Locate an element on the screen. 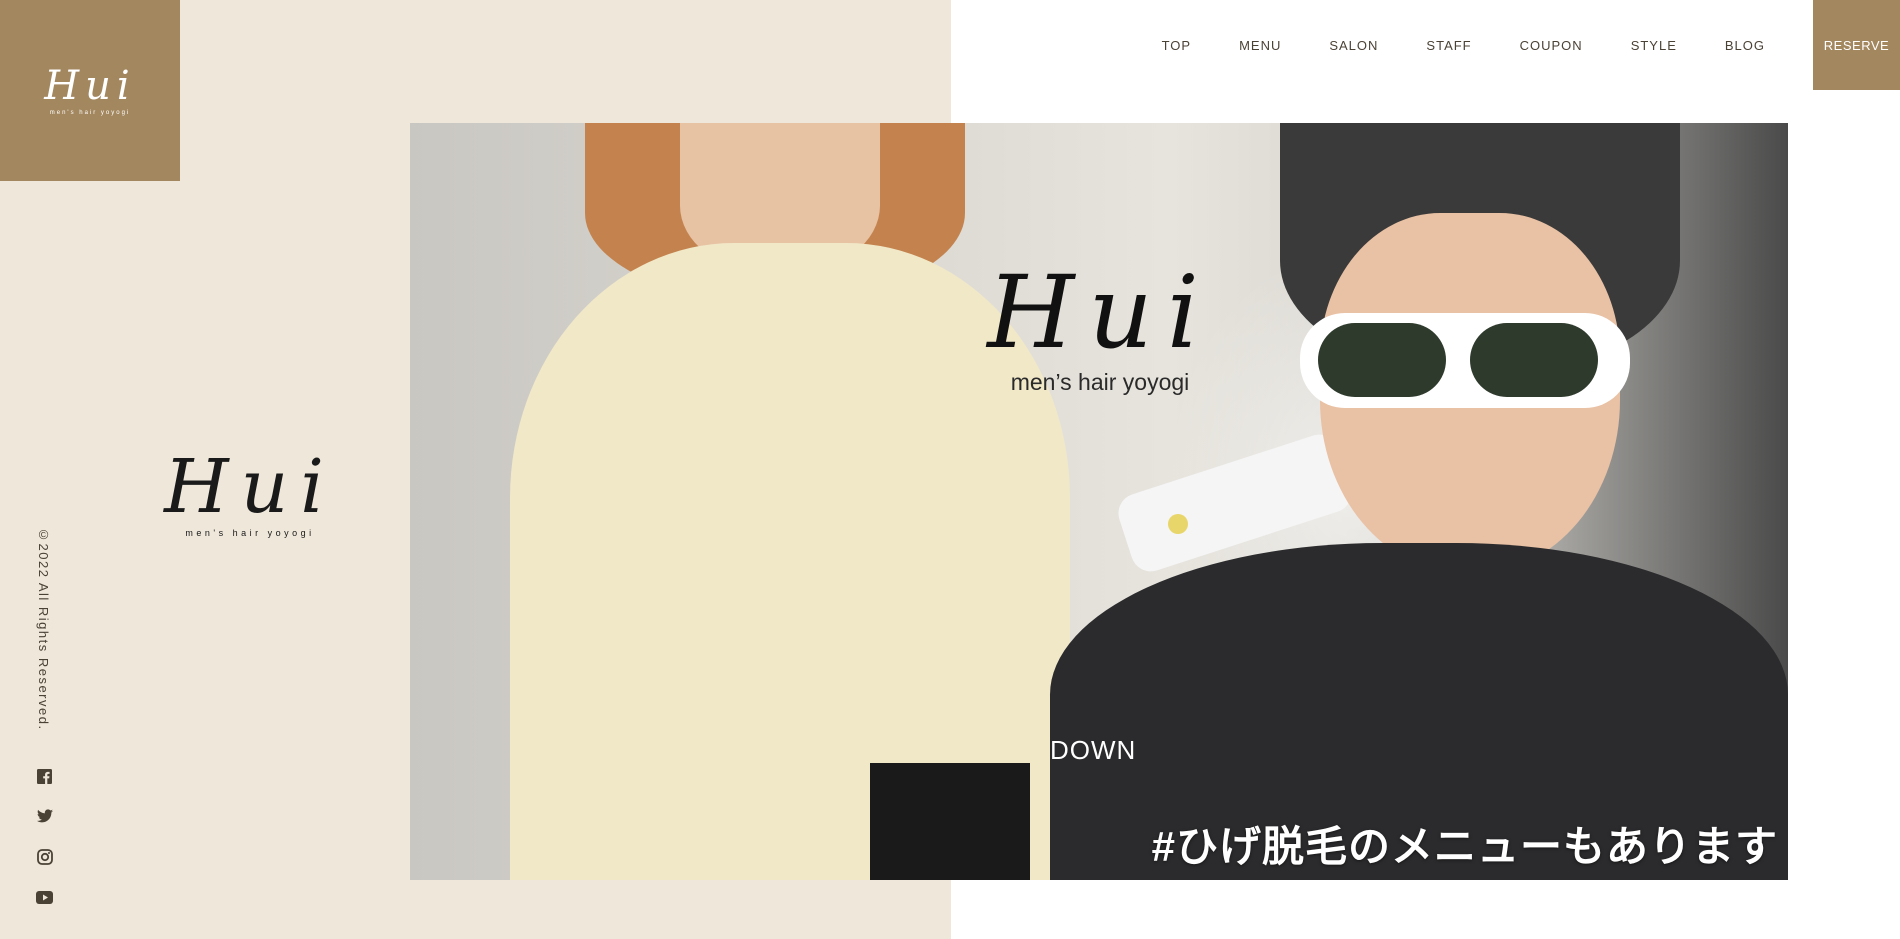 This screenshot has height=939, width=1900. nav-item-coupon: COUPON is located at coordinates (1551, 45).